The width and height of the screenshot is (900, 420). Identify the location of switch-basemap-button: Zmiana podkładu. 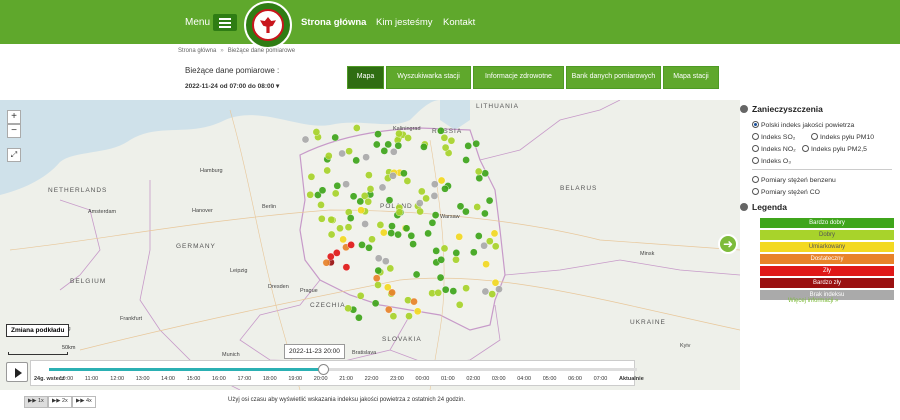
(38, 330).